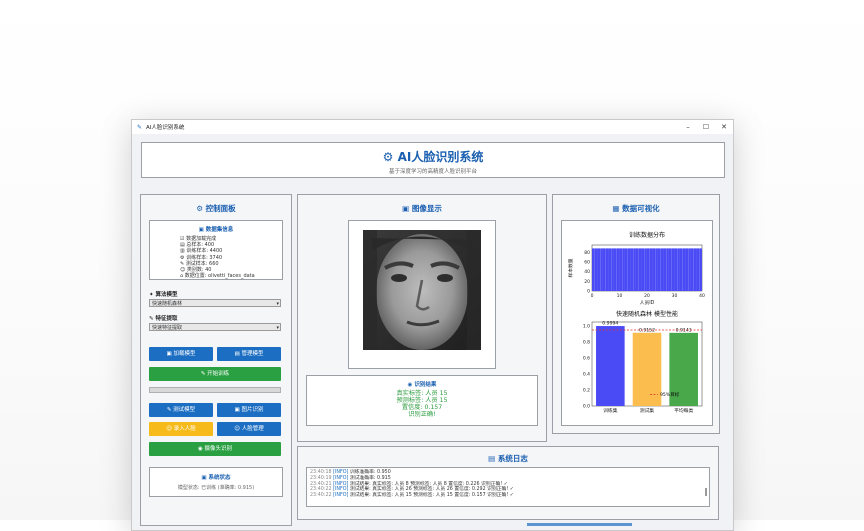  Describe the element at coordinates (683, 410) in the screenshot. I see `chart2-xtick: 平均每类` at that location.